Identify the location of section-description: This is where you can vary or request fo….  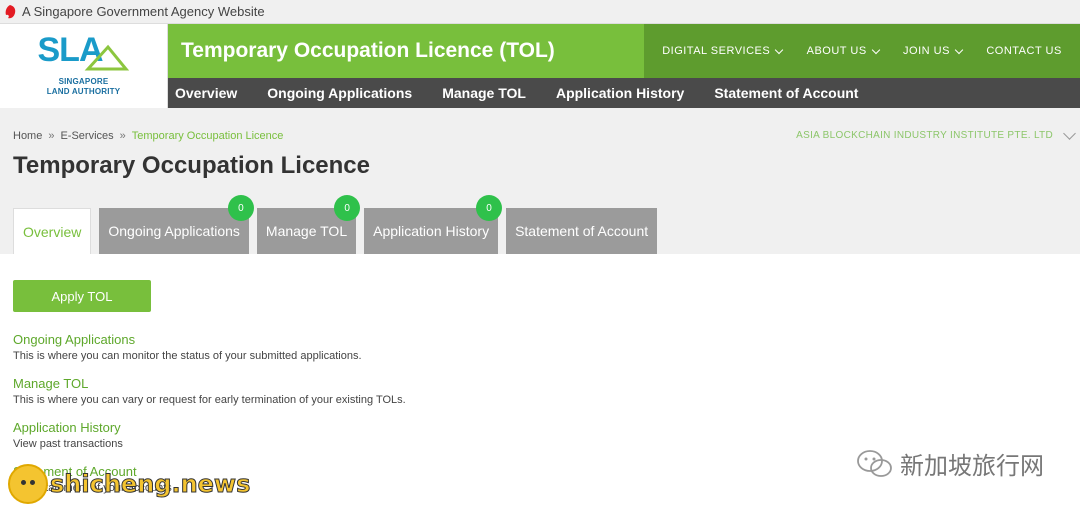
(209, 400).